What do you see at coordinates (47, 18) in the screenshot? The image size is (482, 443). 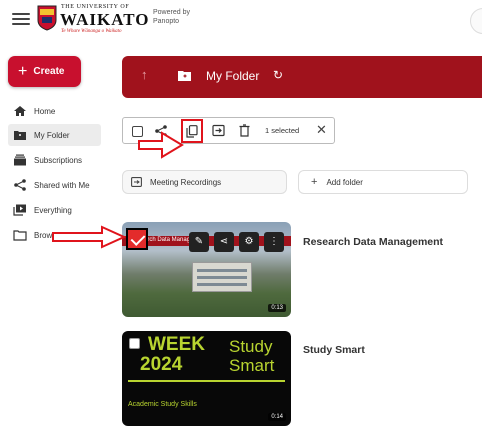 I see `university-crest-logo` at bounding box center [47, 18].